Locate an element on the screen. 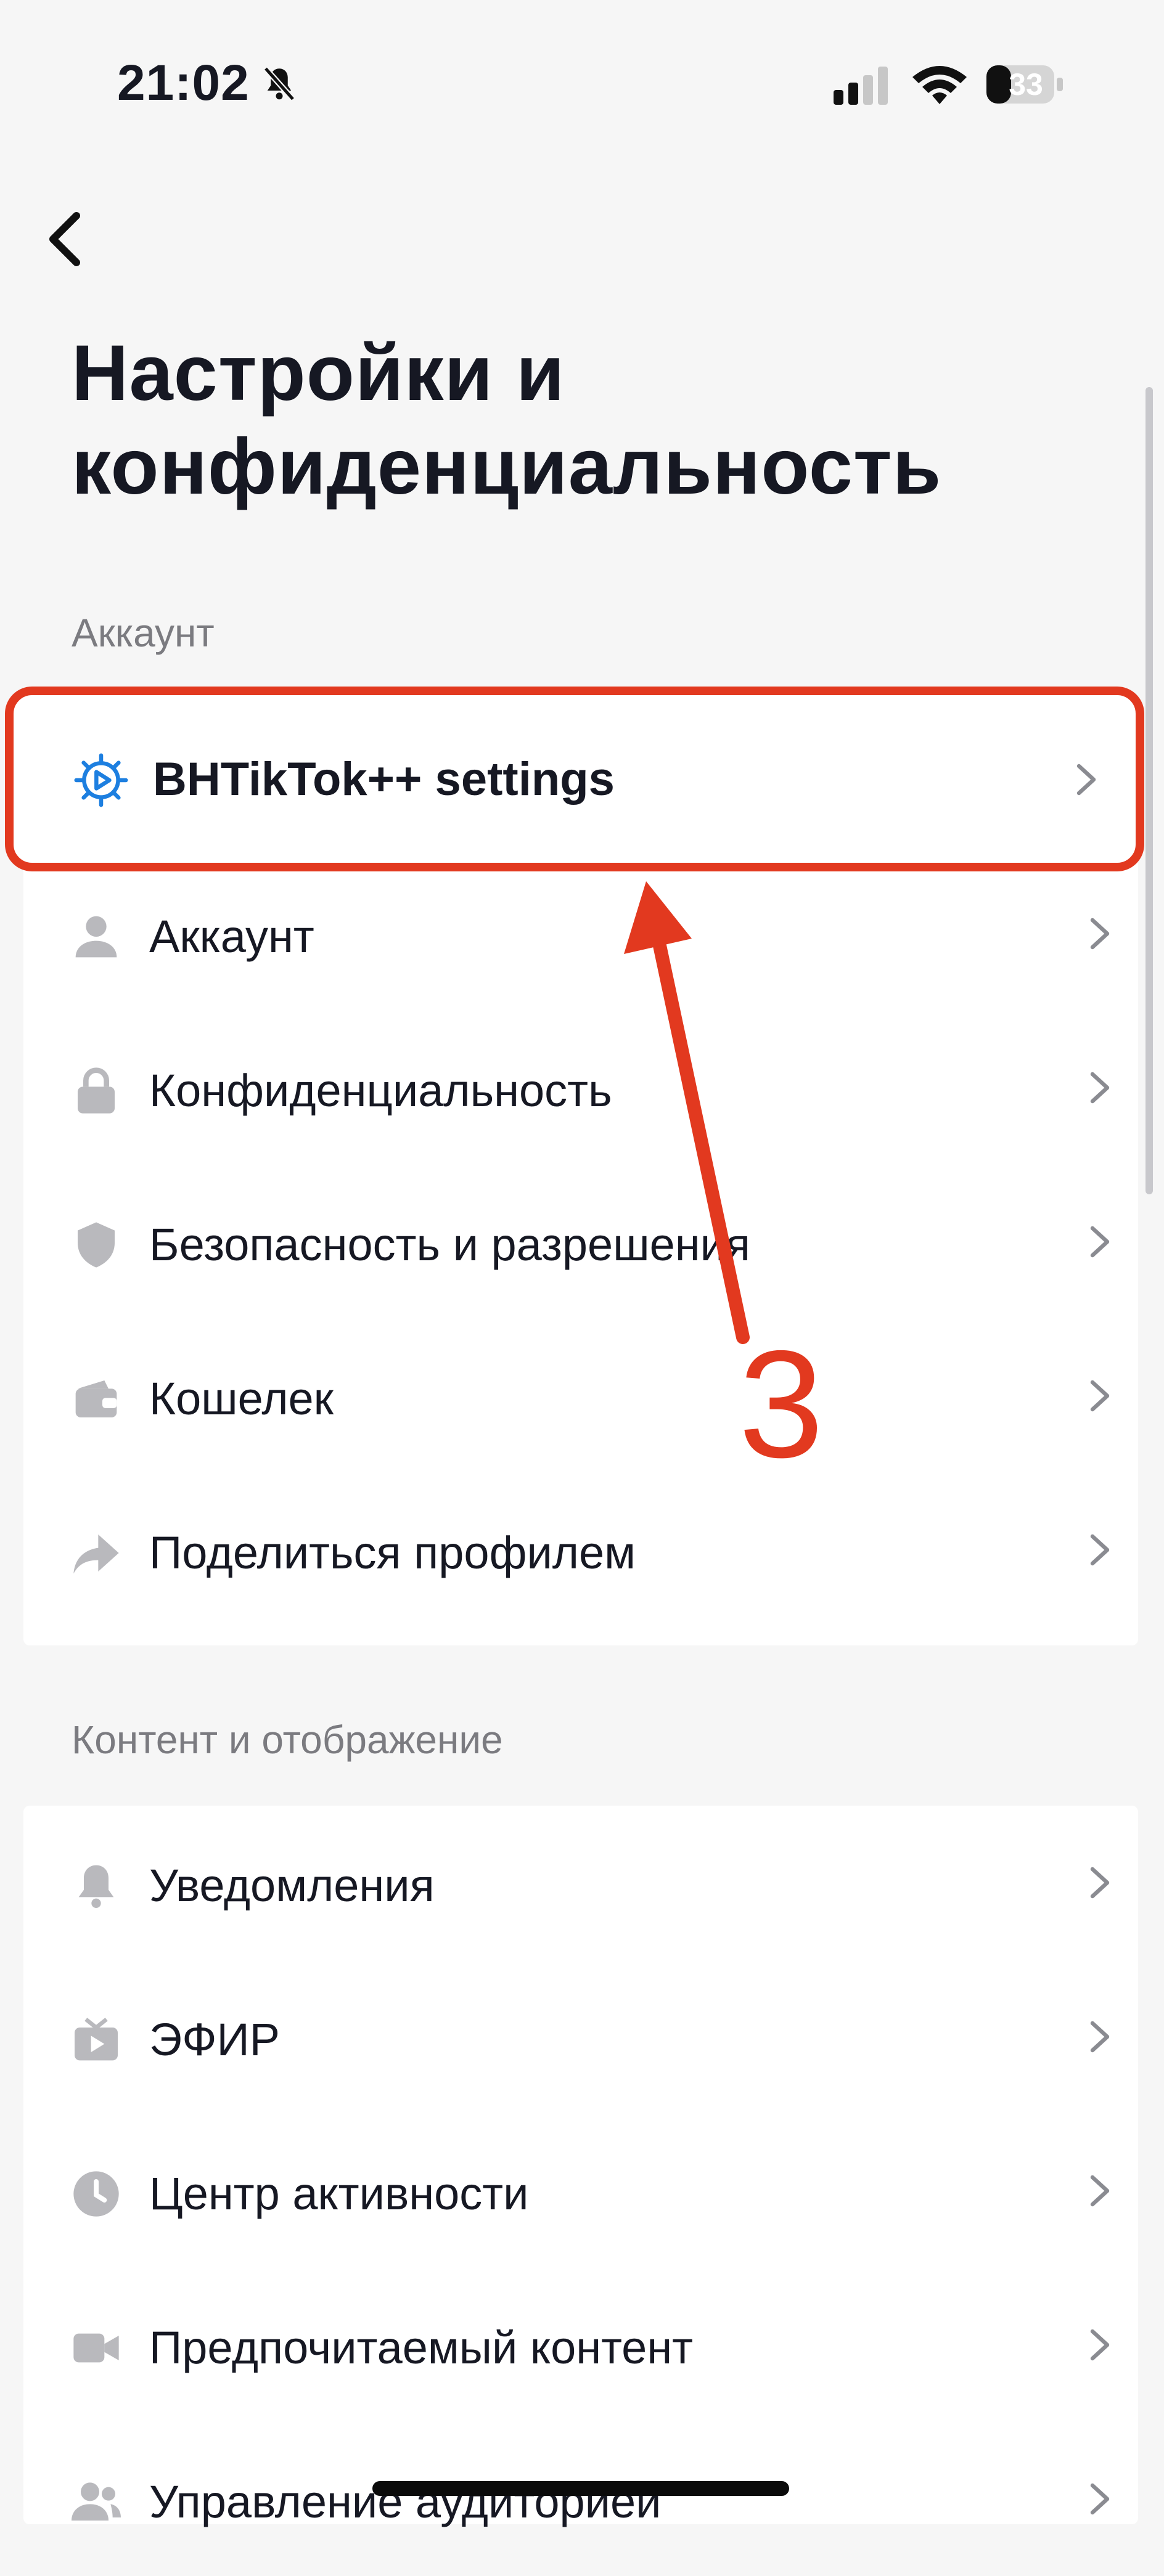 Image resolution: width=1164 pixels, height=2576 pixels. status-time: 21:02 is located at coordinates (183, 83).